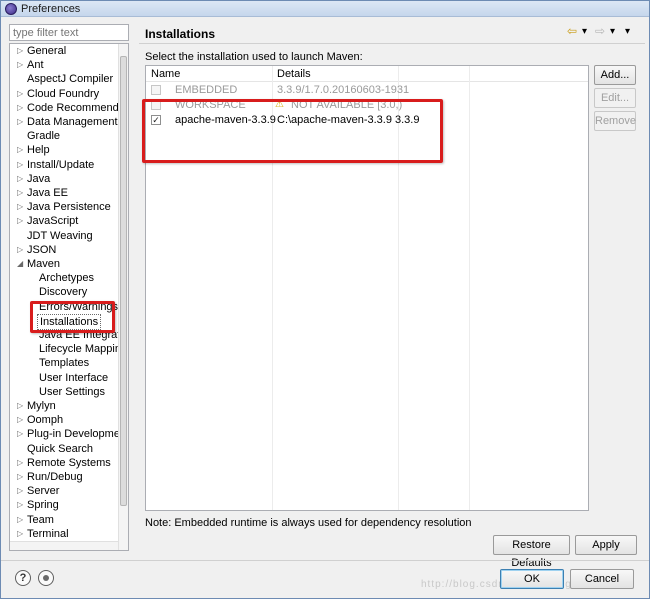 The width and height of the screenshot is (650, 599). What do you see at coordinates (47, 193) in the screenshot?
I see `tree-item-label: Java EE` at bounding box center [47, 193].